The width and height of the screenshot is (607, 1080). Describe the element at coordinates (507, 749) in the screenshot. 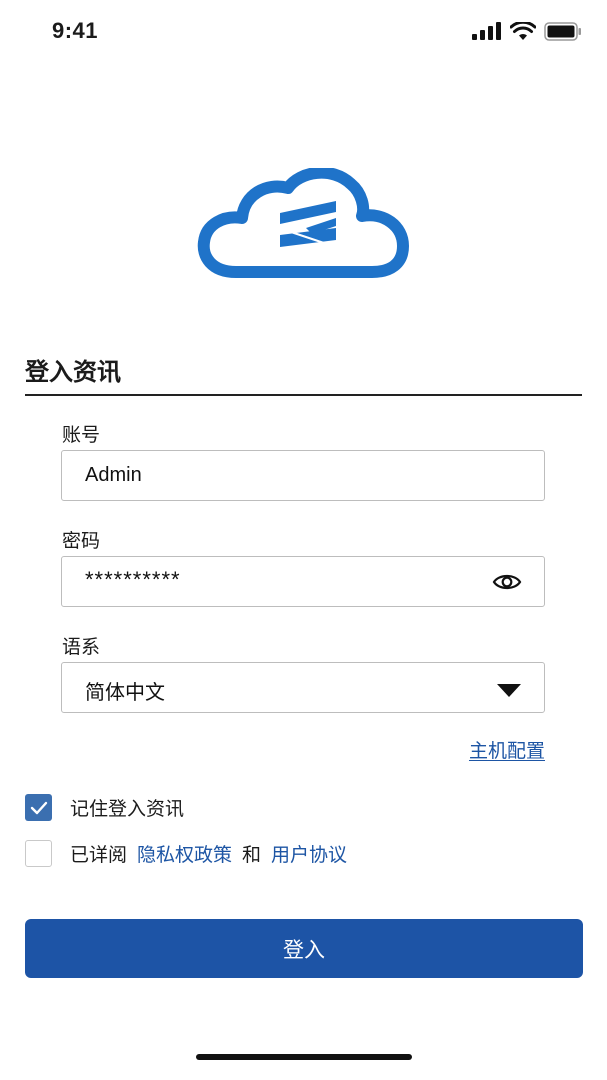

I see `host-config-link: 主机配置` at that location.